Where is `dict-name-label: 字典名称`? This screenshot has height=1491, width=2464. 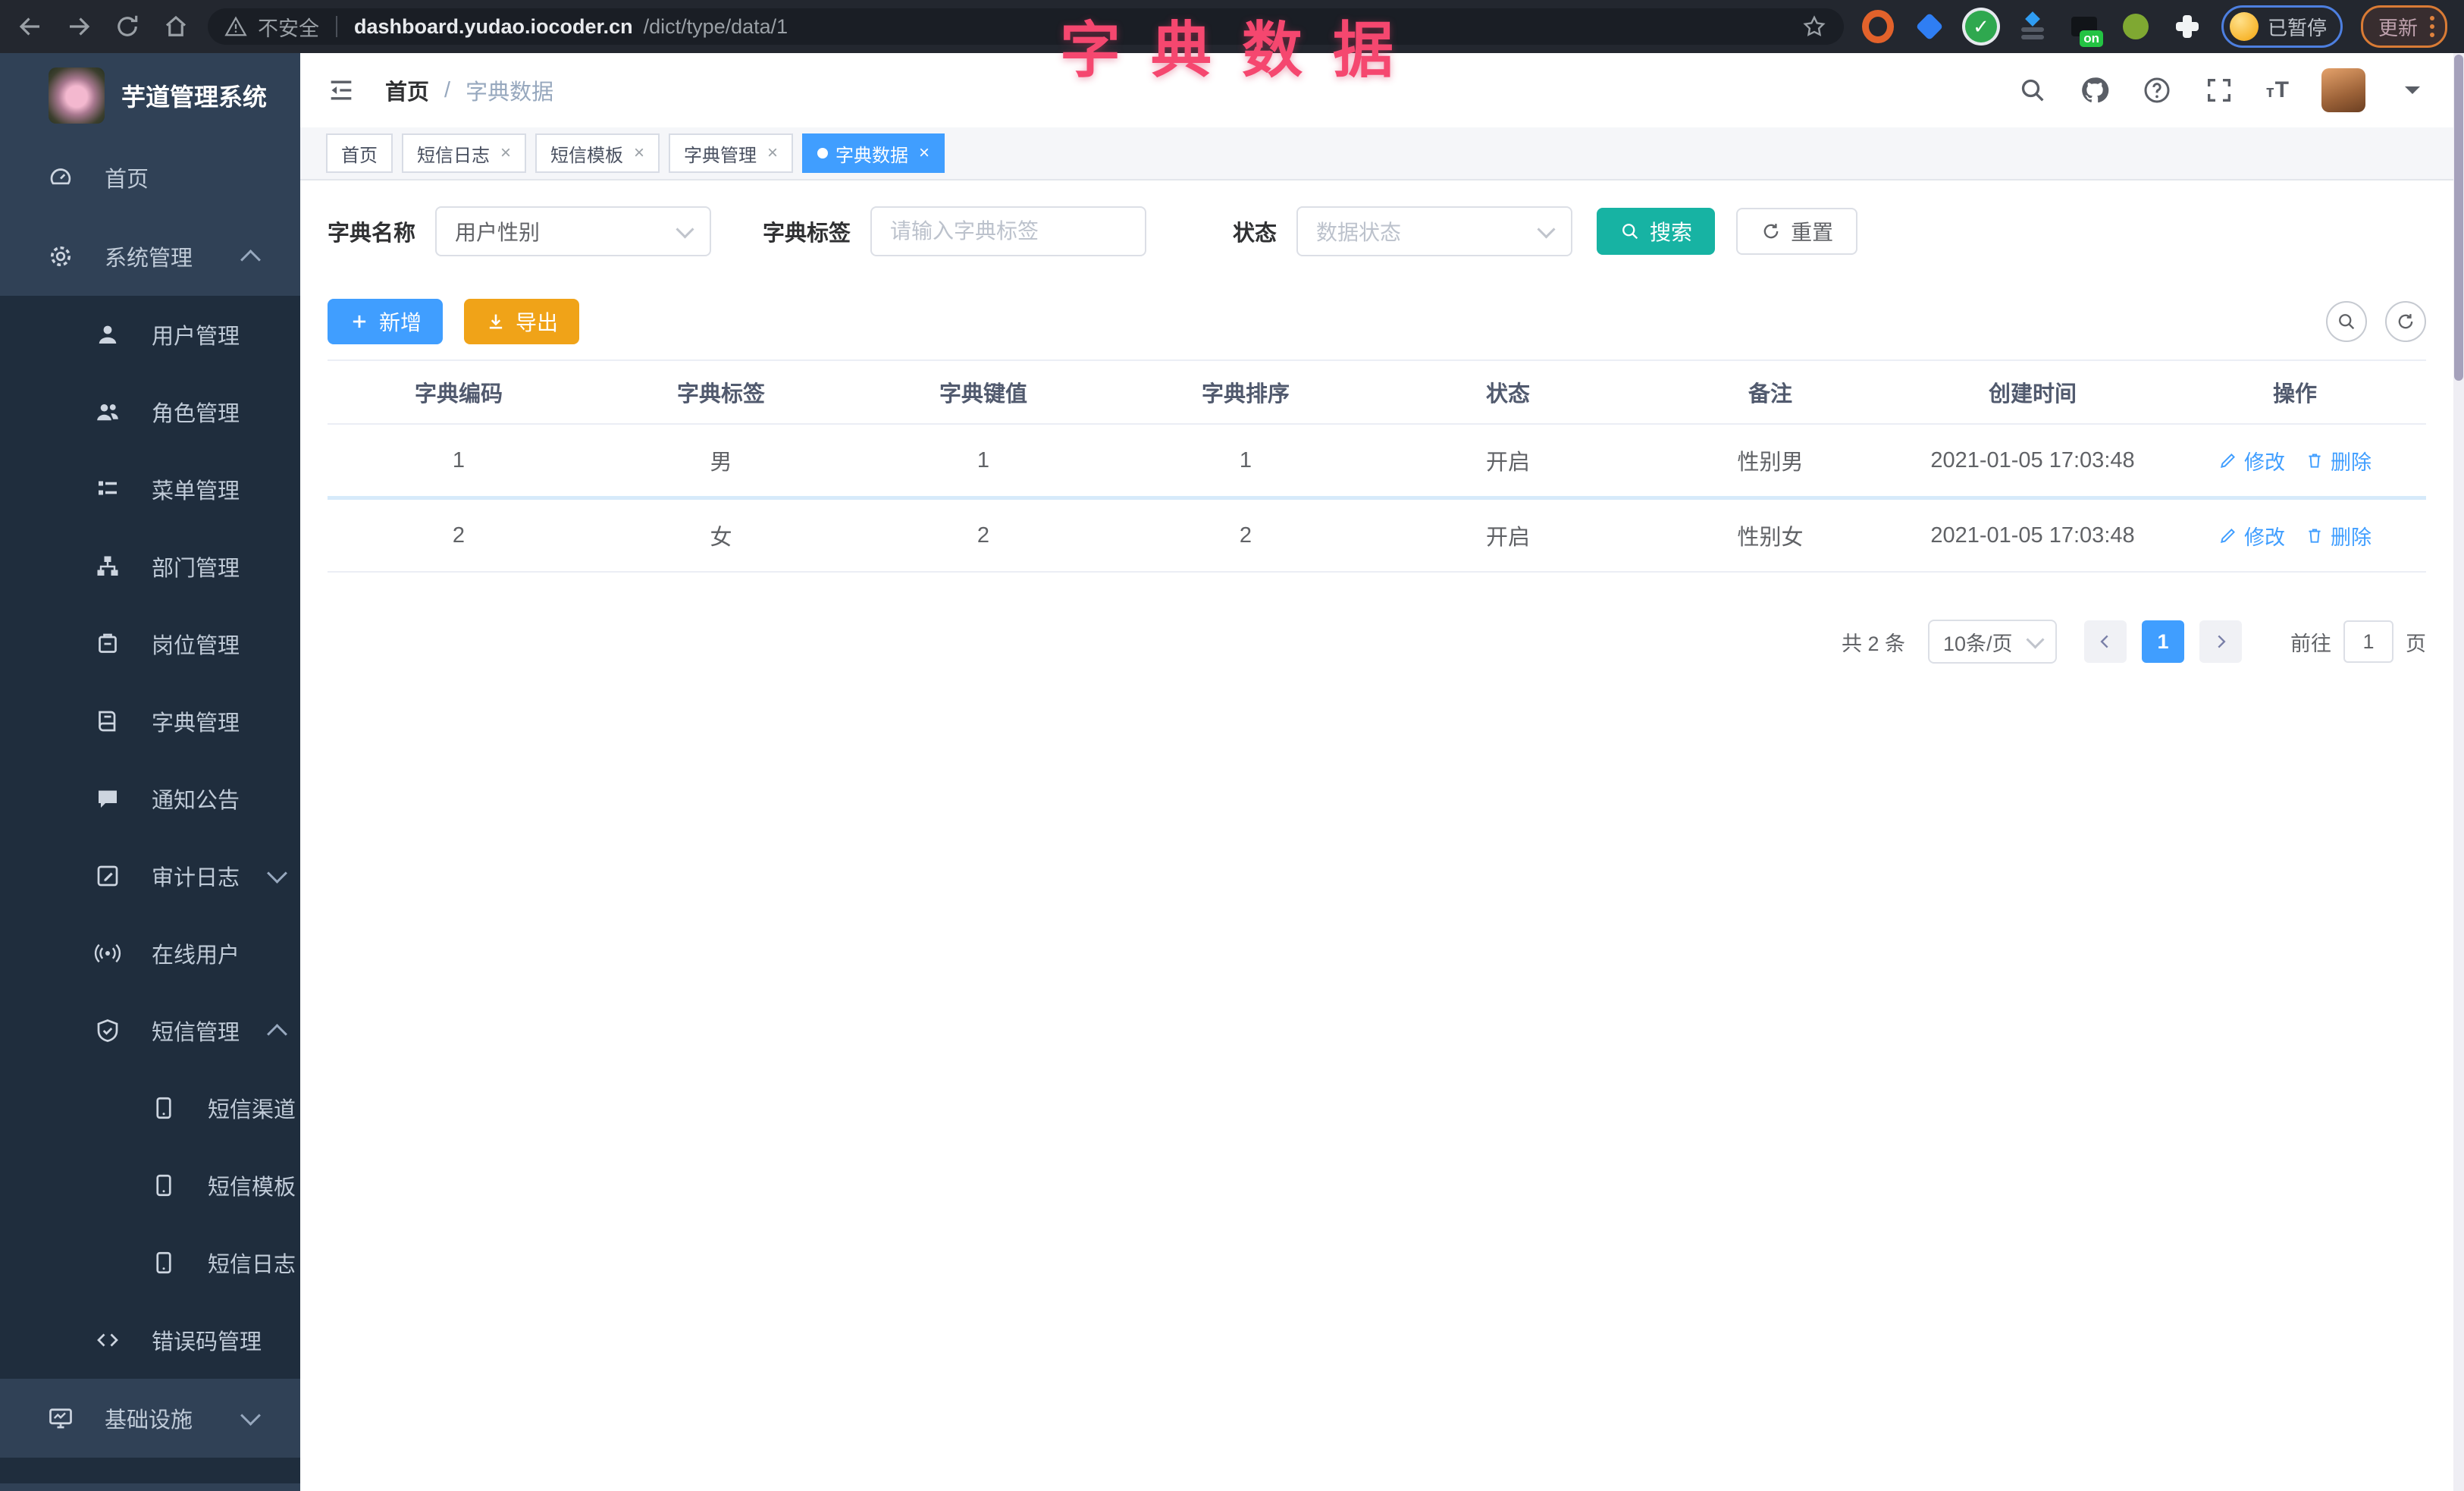 dict-name-label: 字典名称 is located at coordinates (372, 233).